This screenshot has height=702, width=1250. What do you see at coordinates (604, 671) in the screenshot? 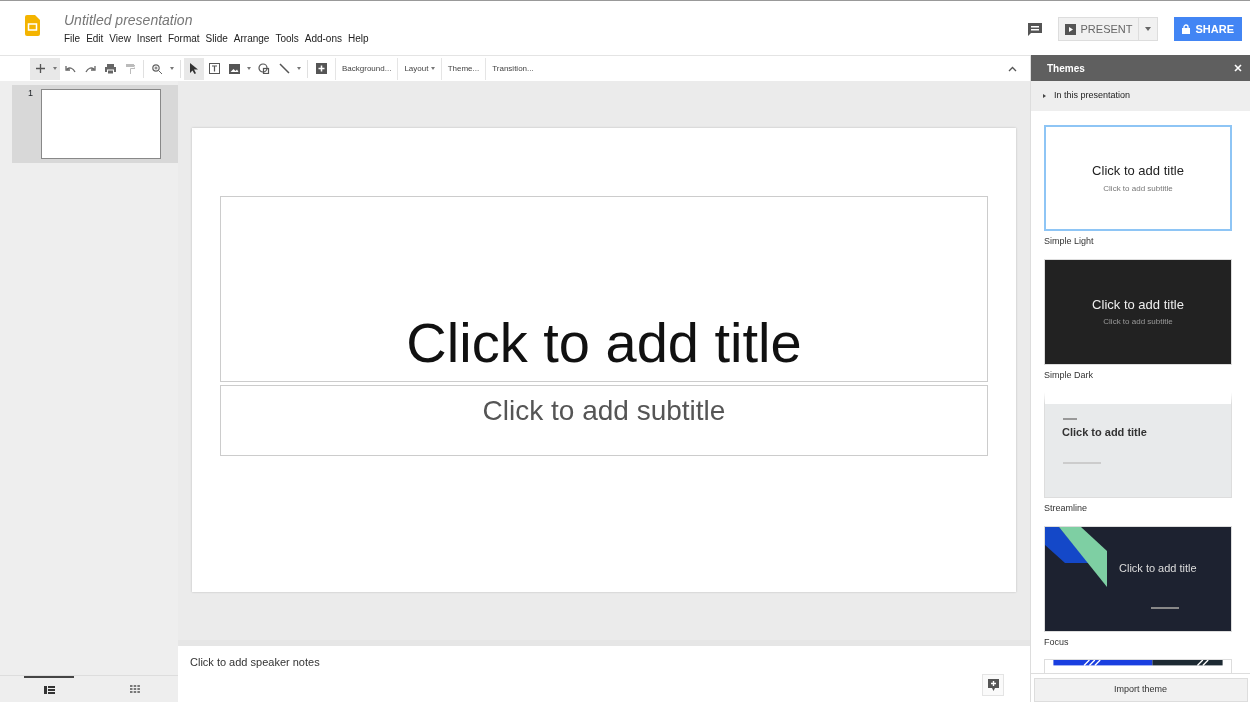
I see `speaker-notes: Click to add speaker notes` at bounding box center [604, 671].